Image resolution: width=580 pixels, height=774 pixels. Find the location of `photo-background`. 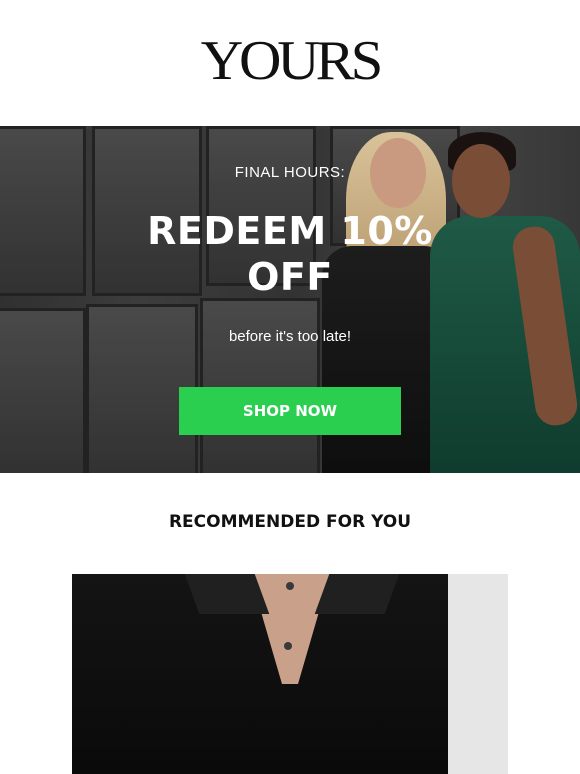

photo-background is located at coordinates (478, 674).